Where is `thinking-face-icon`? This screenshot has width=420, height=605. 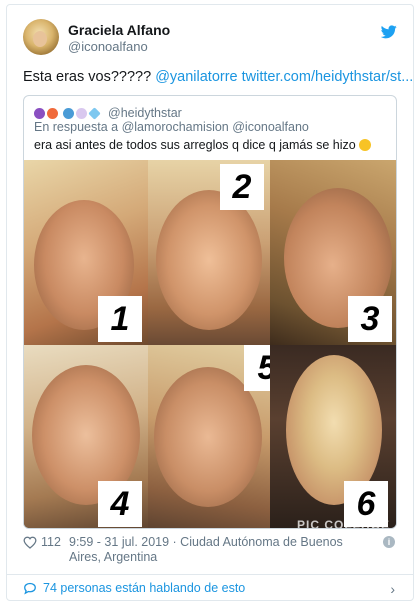 thinking-face-icon is located at coordinates (365, 145).